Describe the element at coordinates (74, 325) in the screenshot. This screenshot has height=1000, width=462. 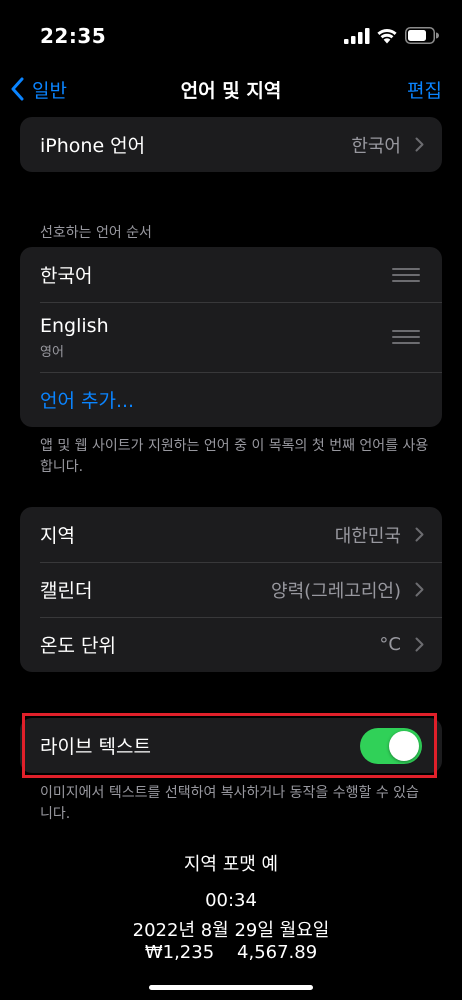
I see `language-name: English` at that location.